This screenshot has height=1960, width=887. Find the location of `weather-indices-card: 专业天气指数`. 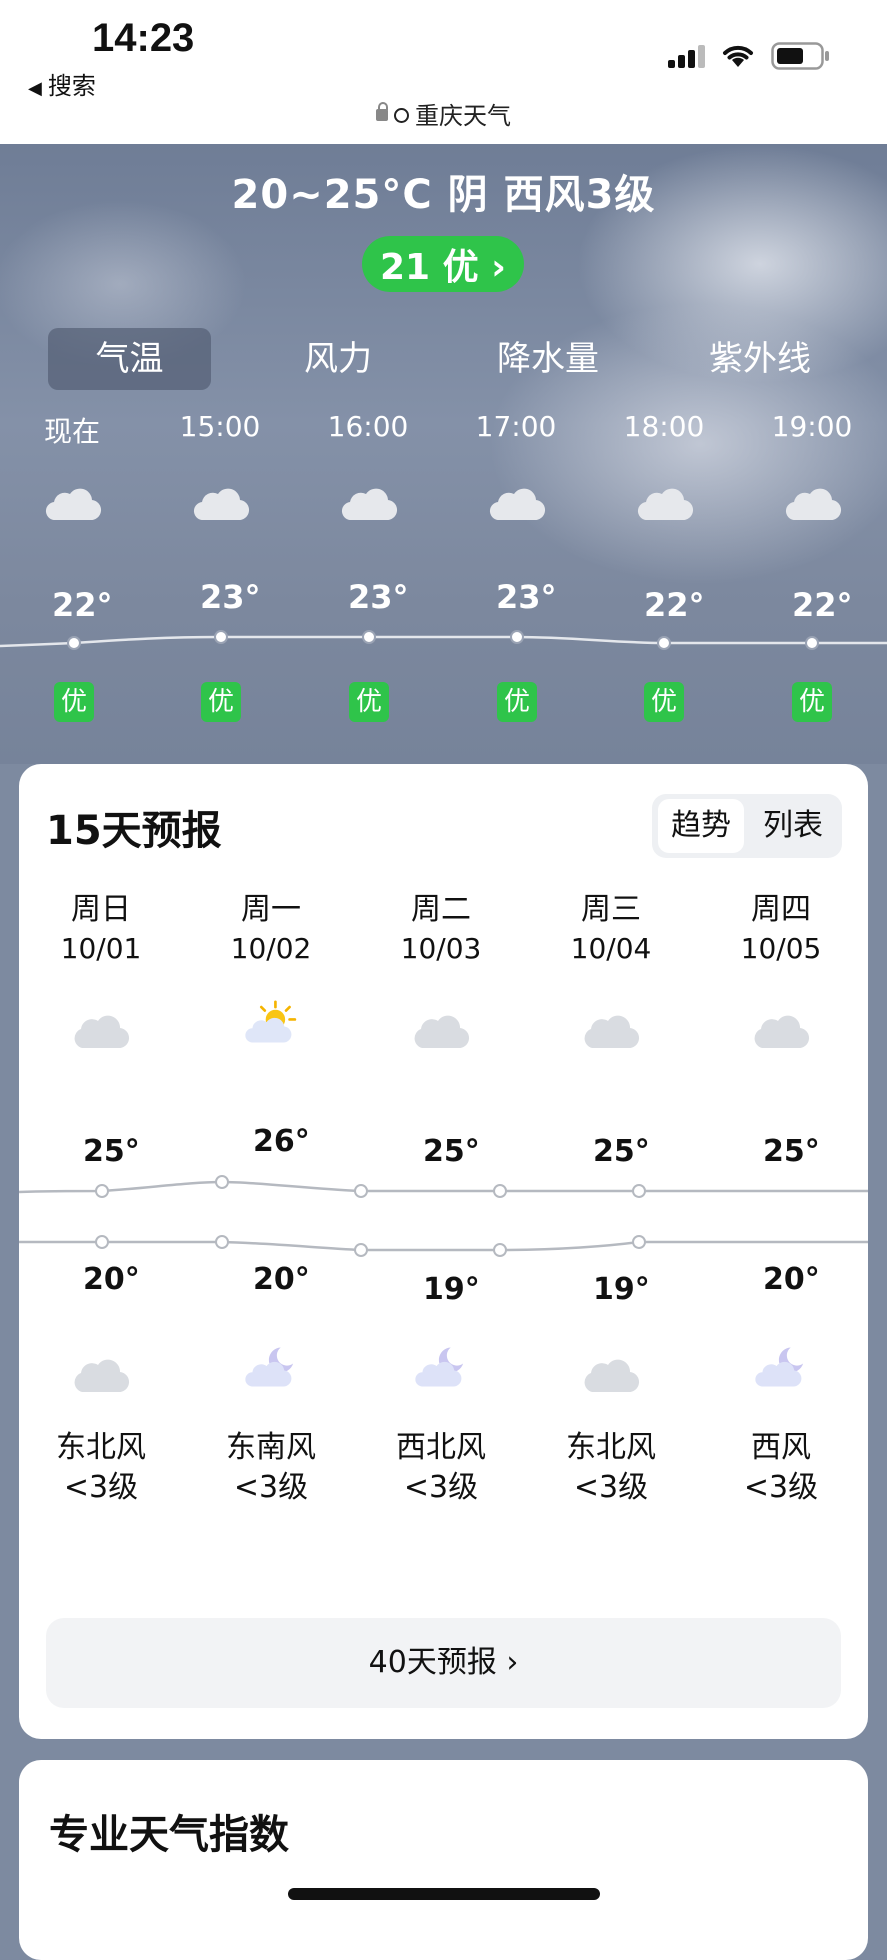

weather-indices-card: 专业天气指数 is located at coordinates (443, 1860).